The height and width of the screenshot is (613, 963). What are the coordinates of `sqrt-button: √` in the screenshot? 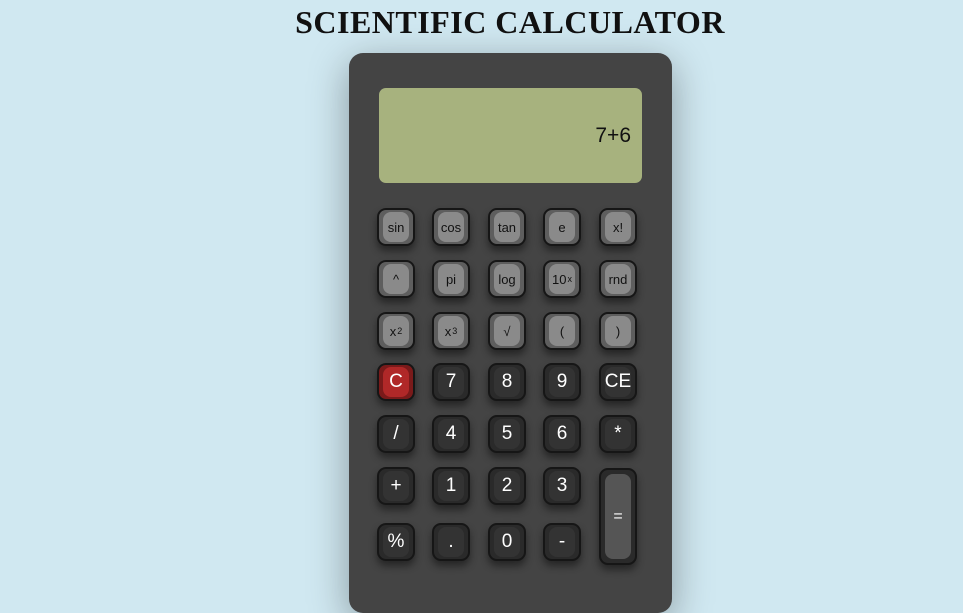 It's located at (507, 331).